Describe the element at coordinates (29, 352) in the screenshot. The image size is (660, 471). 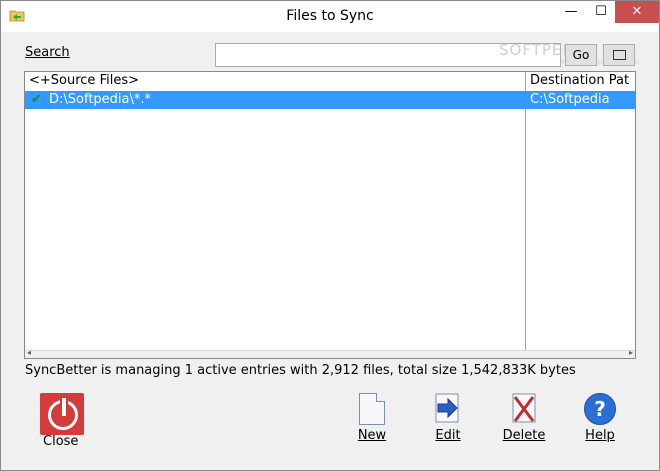
I see `scroll-left-icon: ◂` at that location.